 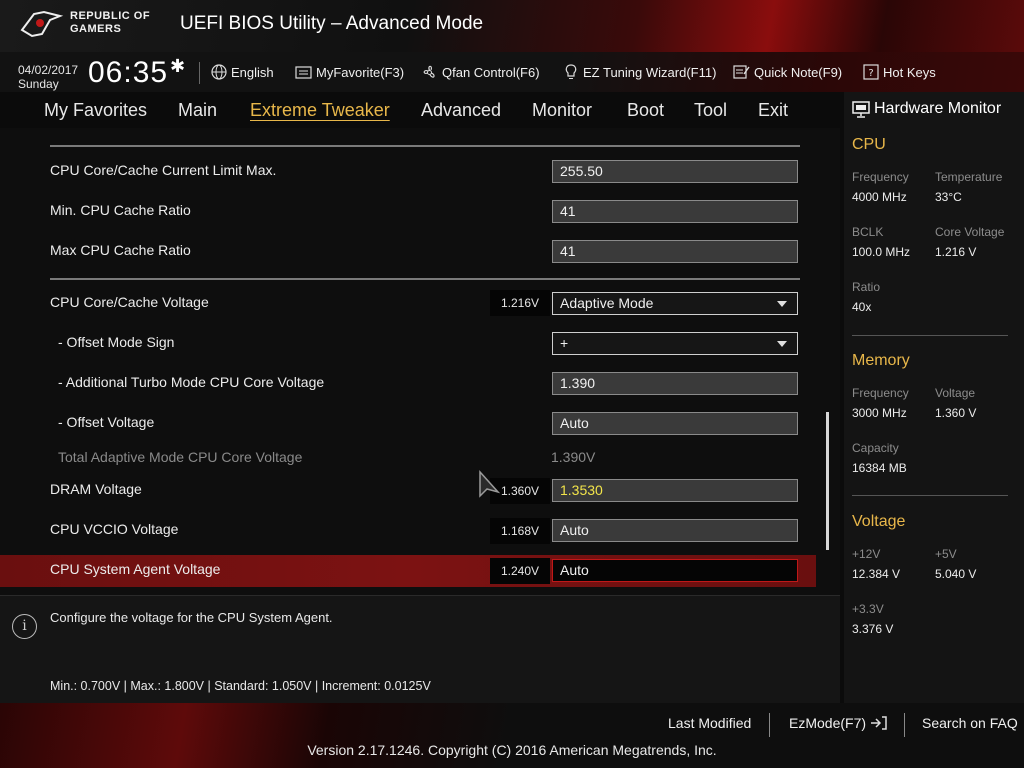 I want to click on language-button: English, so click(x=242, y=72).